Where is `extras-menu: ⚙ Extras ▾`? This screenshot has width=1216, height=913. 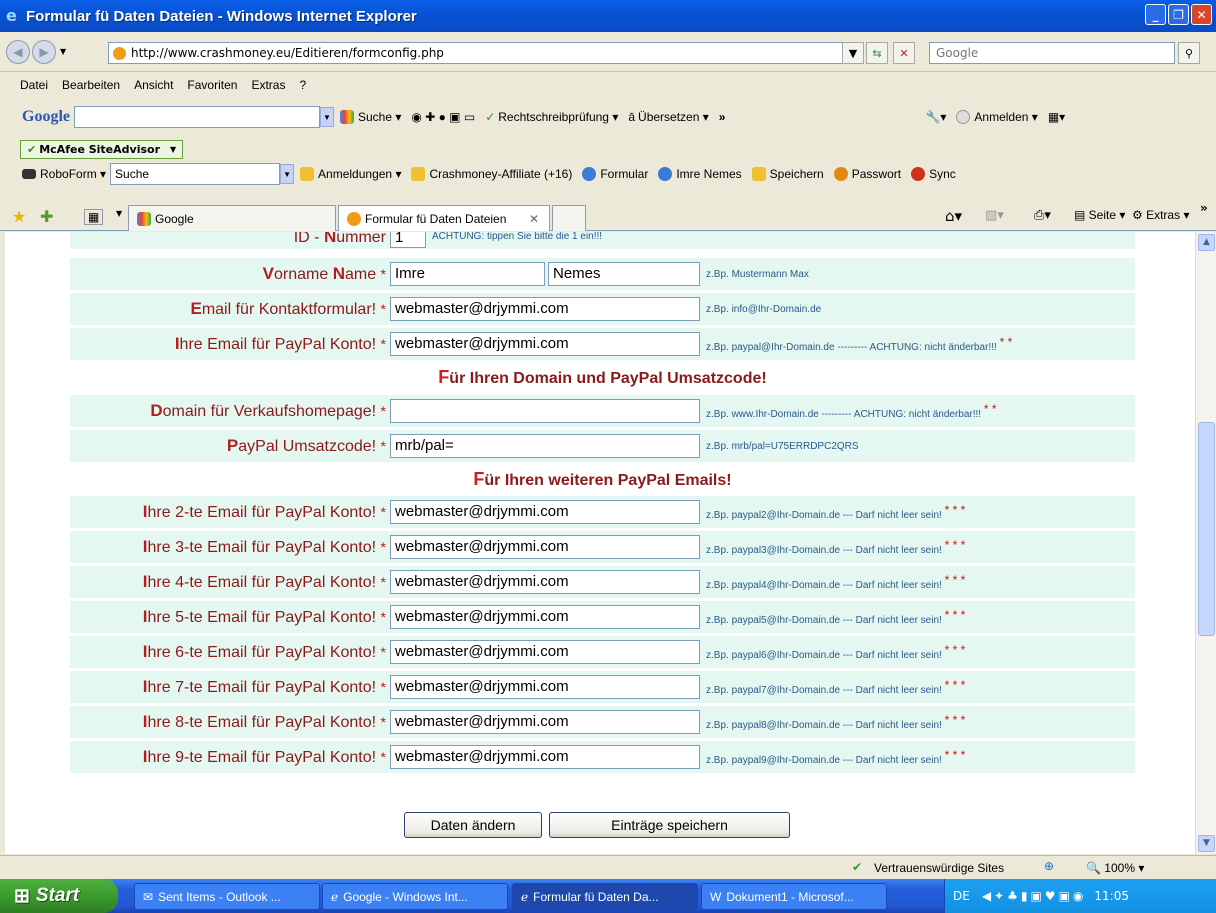
extras-menu: ⚙ Extras ▾ is located at coordinates (1160, 215).